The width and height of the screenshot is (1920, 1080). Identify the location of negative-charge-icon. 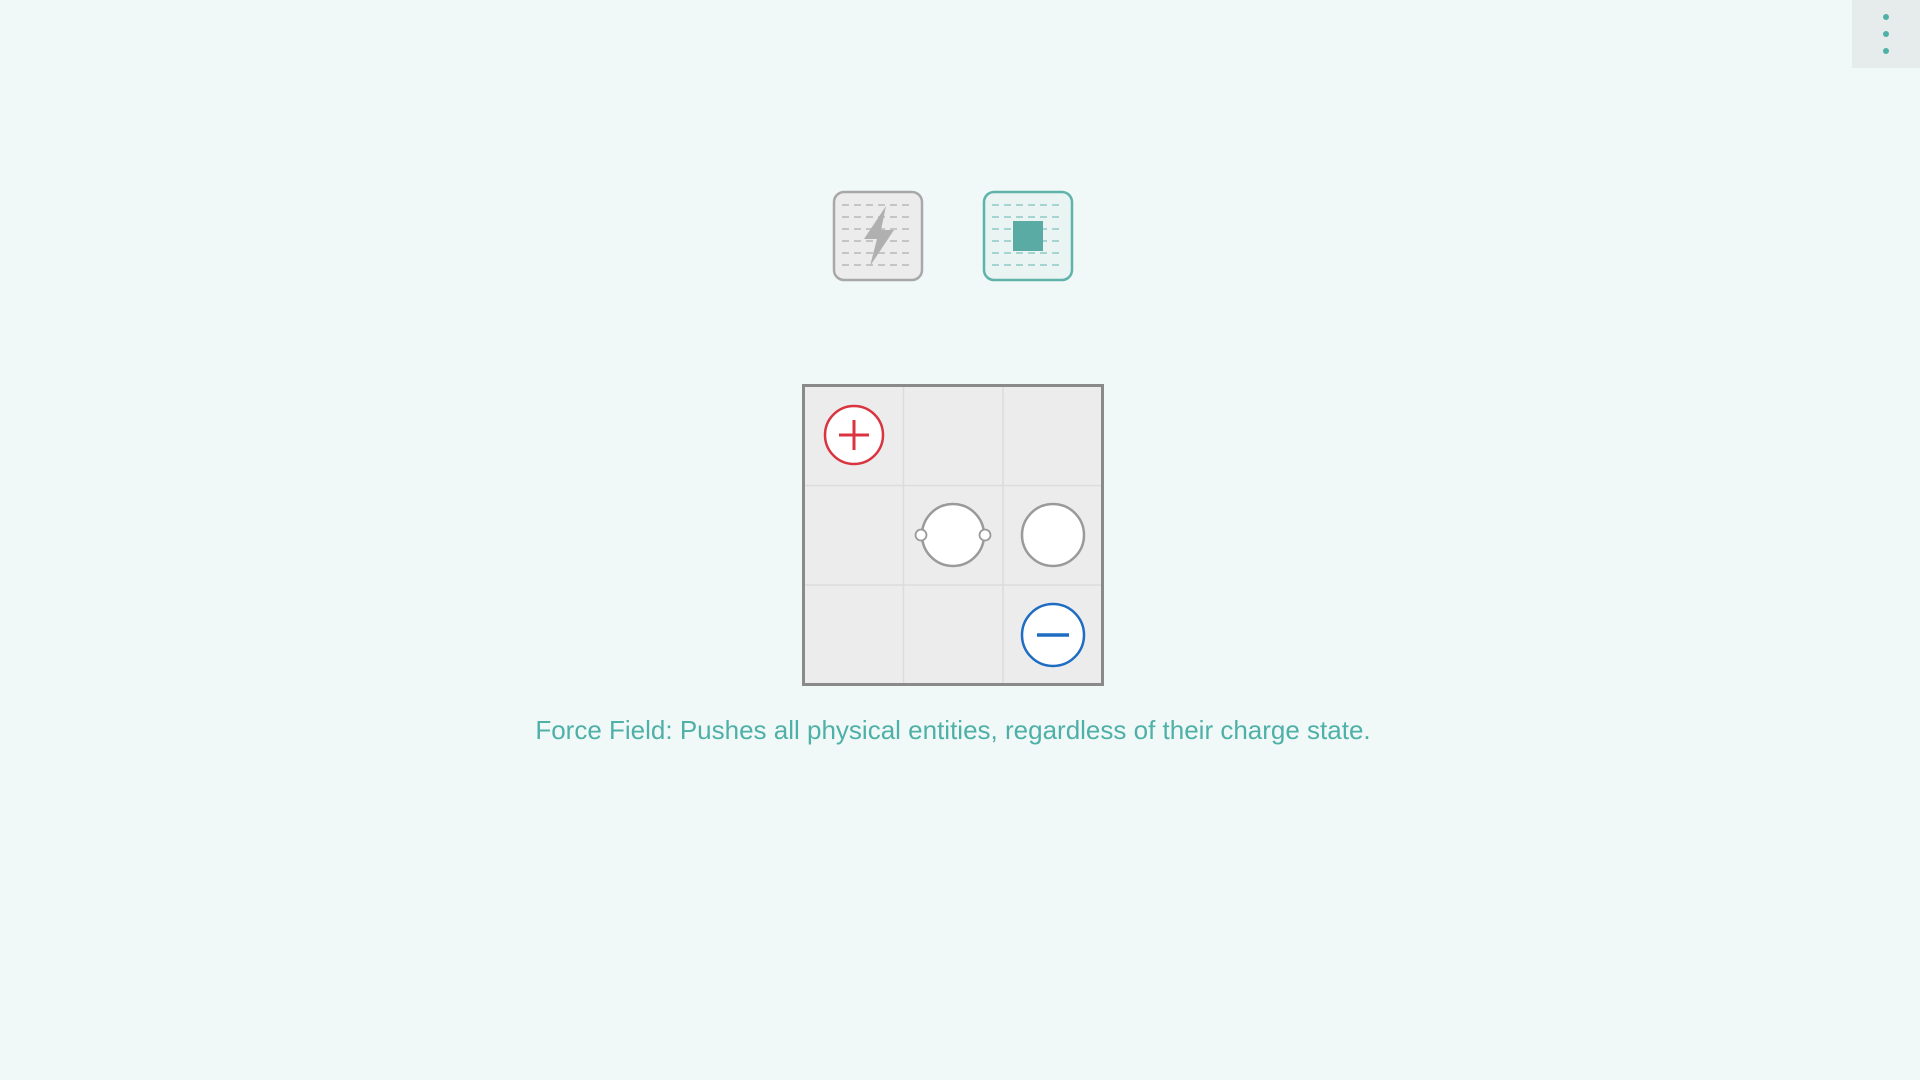
(1053, 635).